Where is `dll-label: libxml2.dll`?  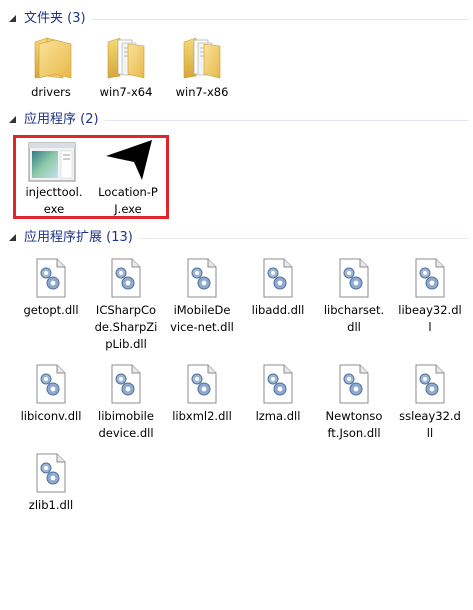
dll-label: libxml2.dll is located at coordinates (202, 416).